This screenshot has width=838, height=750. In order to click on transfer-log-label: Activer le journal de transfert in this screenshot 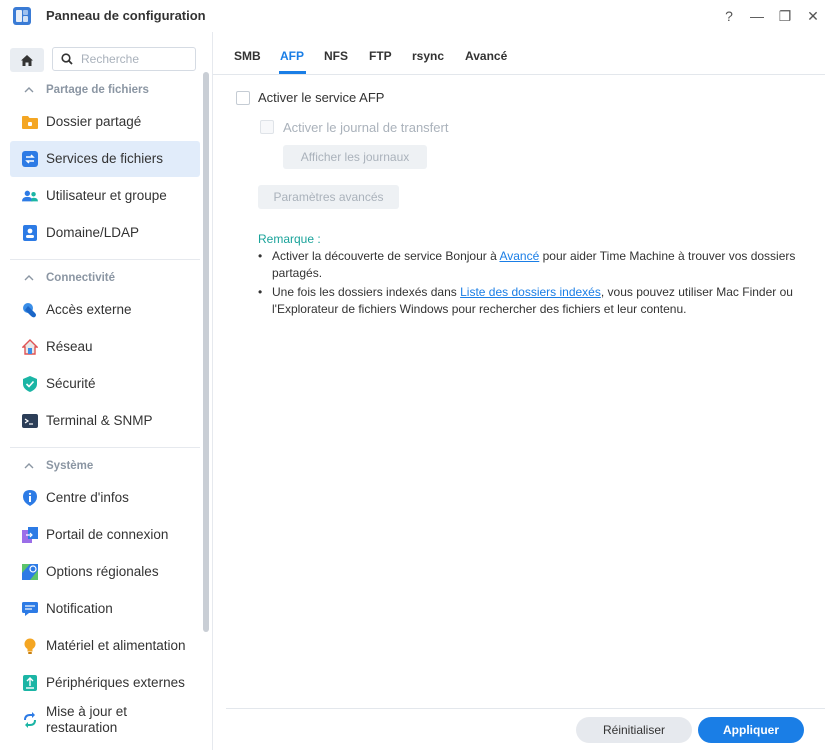, I will do `click(366, 127)`.